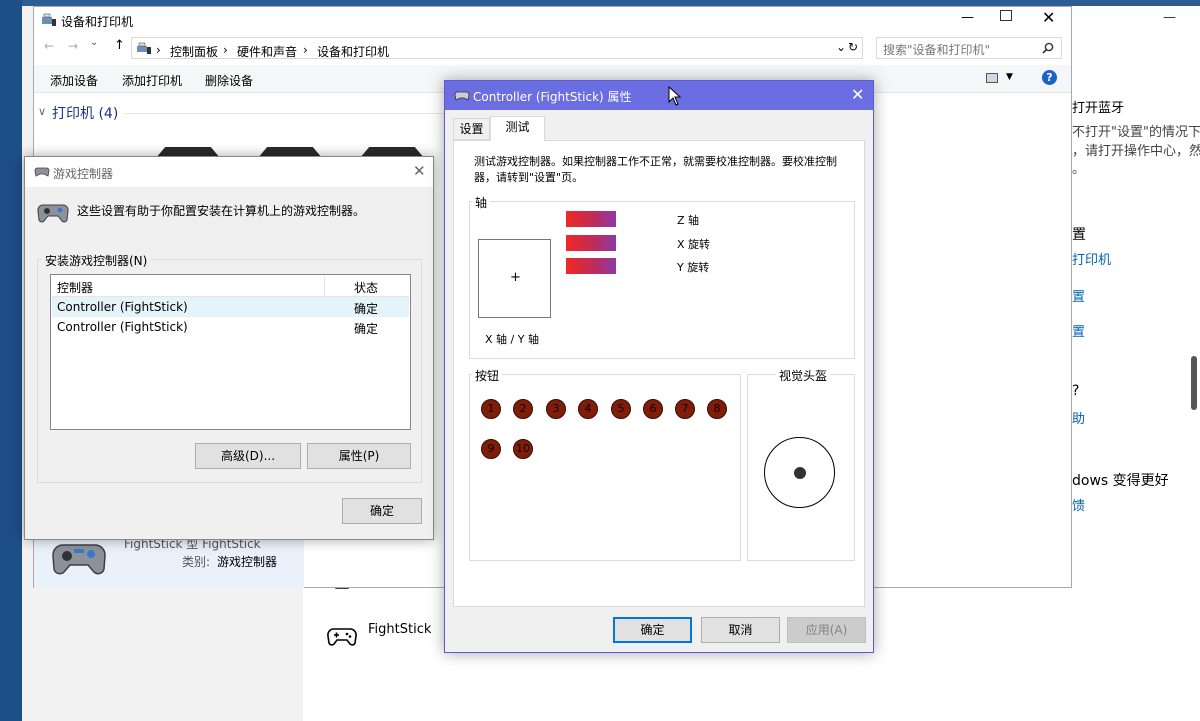  What do you see at coordinates (382, 511) in the screenshot?
I see `gc-ok-button: 确定` at bounding box center [382, 511].